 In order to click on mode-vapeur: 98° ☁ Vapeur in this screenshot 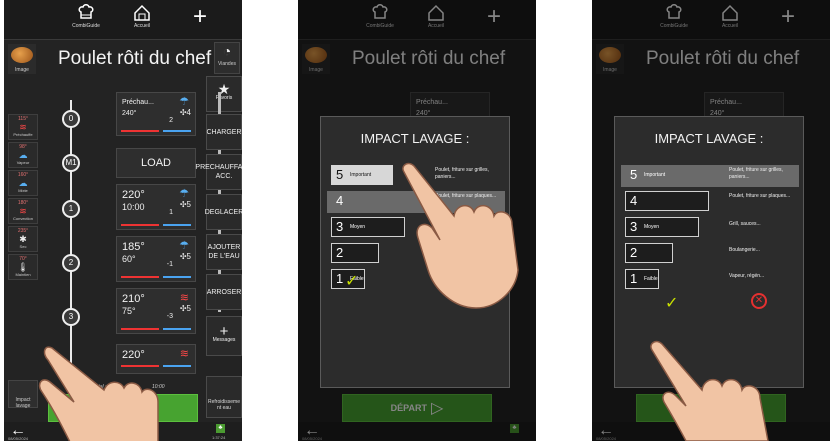, I will do `click(23, 155)`.